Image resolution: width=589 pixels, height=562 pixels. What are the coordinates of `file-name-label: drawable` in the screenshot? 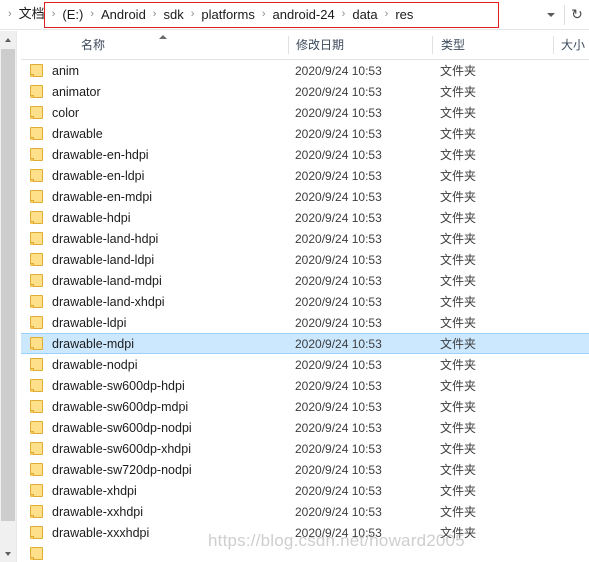 It's located at (77, 133).